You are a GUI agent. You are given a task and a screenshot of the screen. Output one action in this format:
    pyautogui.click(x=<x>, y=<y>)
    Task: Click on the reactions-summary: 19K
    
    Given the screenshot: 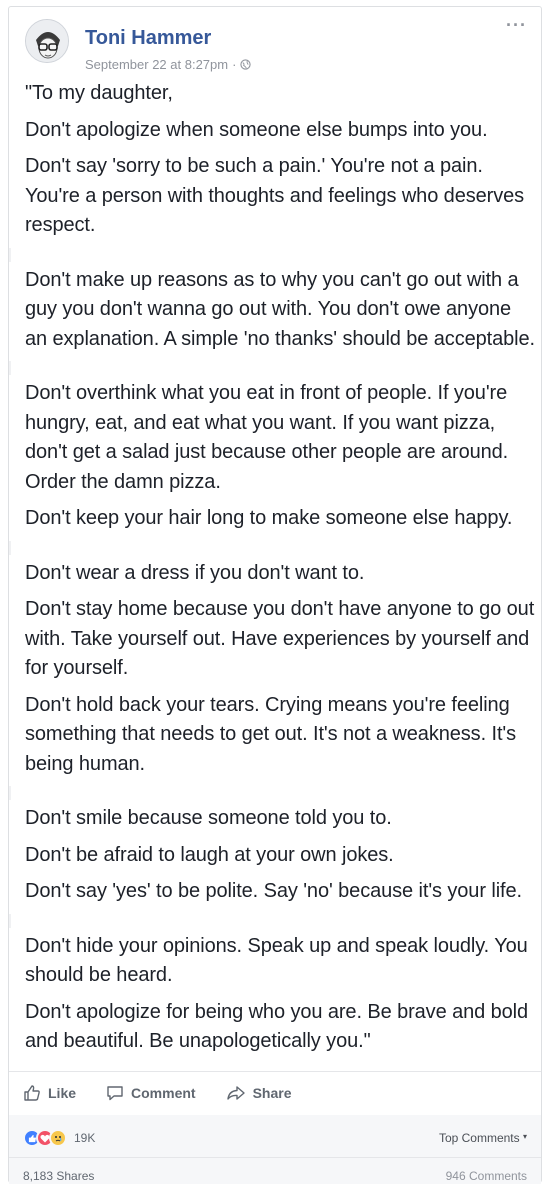 What is the action you would take?
    pyautogui.click(x=59, y=1138)
    